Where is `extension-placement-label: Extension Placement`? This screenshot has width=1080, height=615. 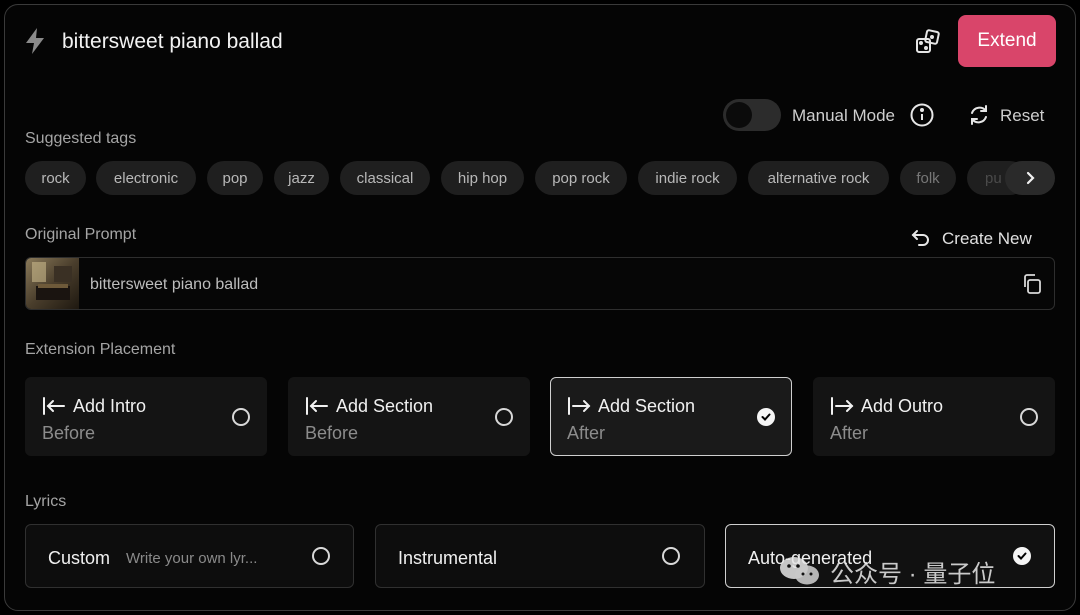 extension-placement-label: Extension Placement is located at coordinates (100, 349).